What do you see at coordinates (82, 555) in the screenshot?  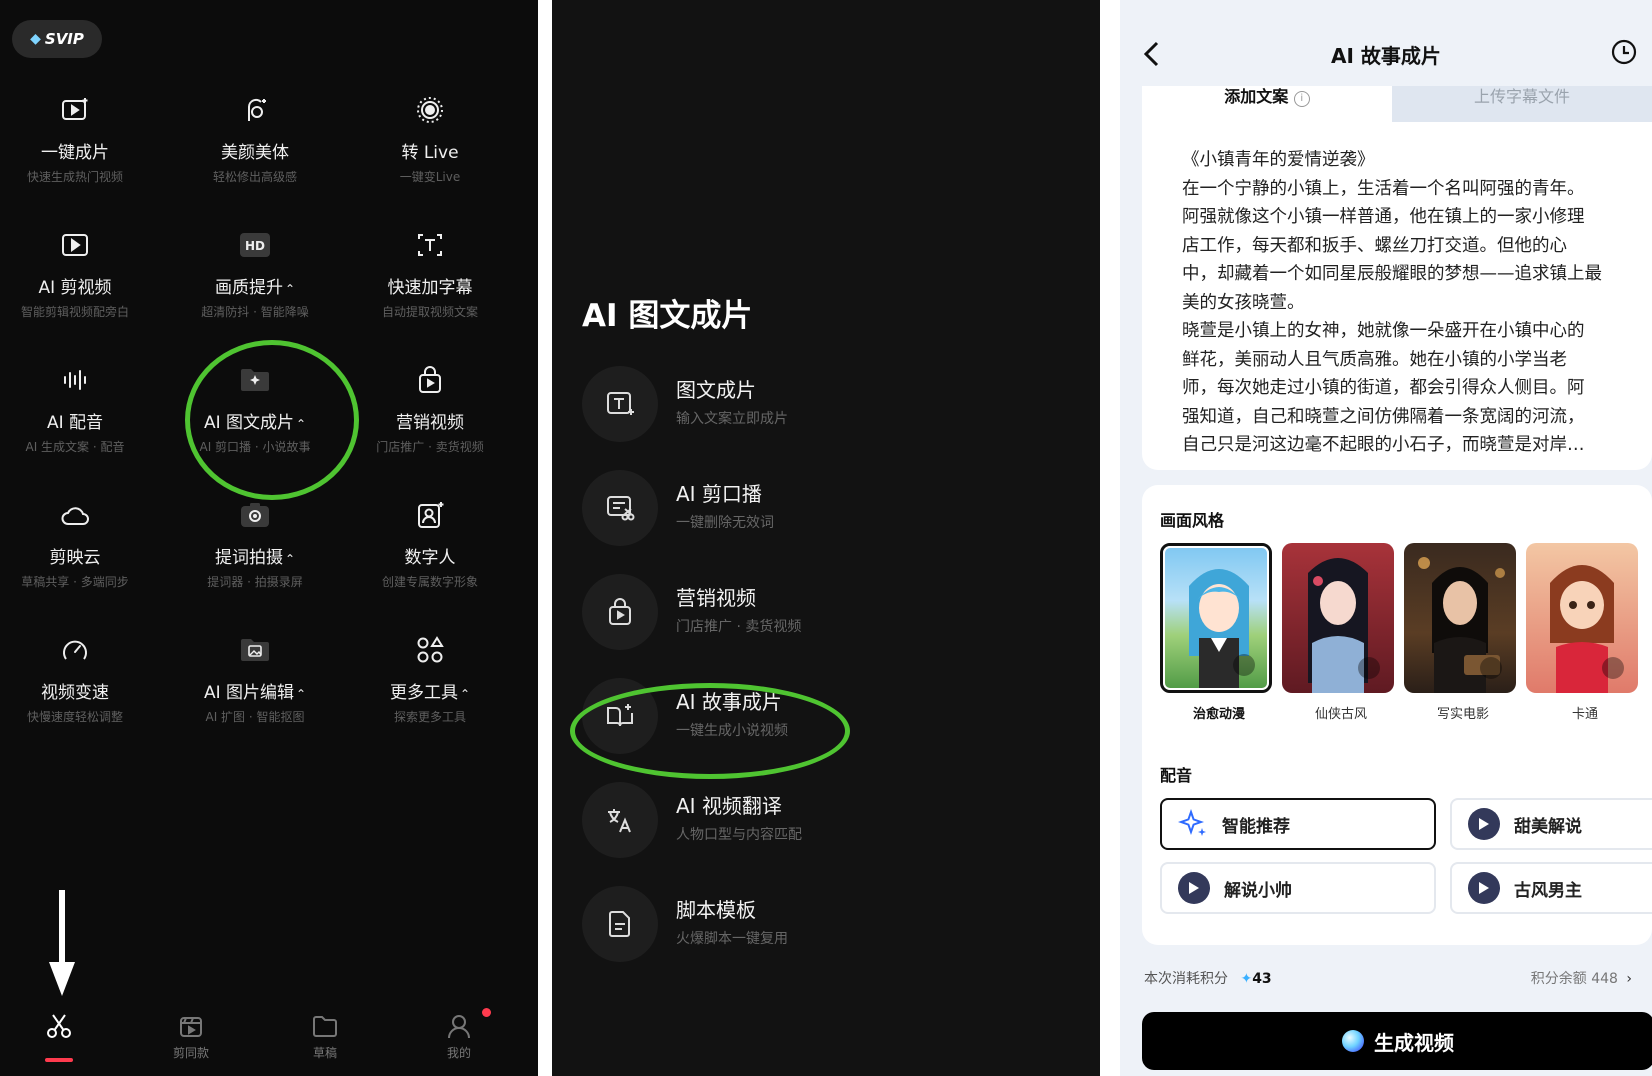 I see `tool-cloud: 剪映云 草稿共享 · 多端同步` at bounding box center [82, 555].